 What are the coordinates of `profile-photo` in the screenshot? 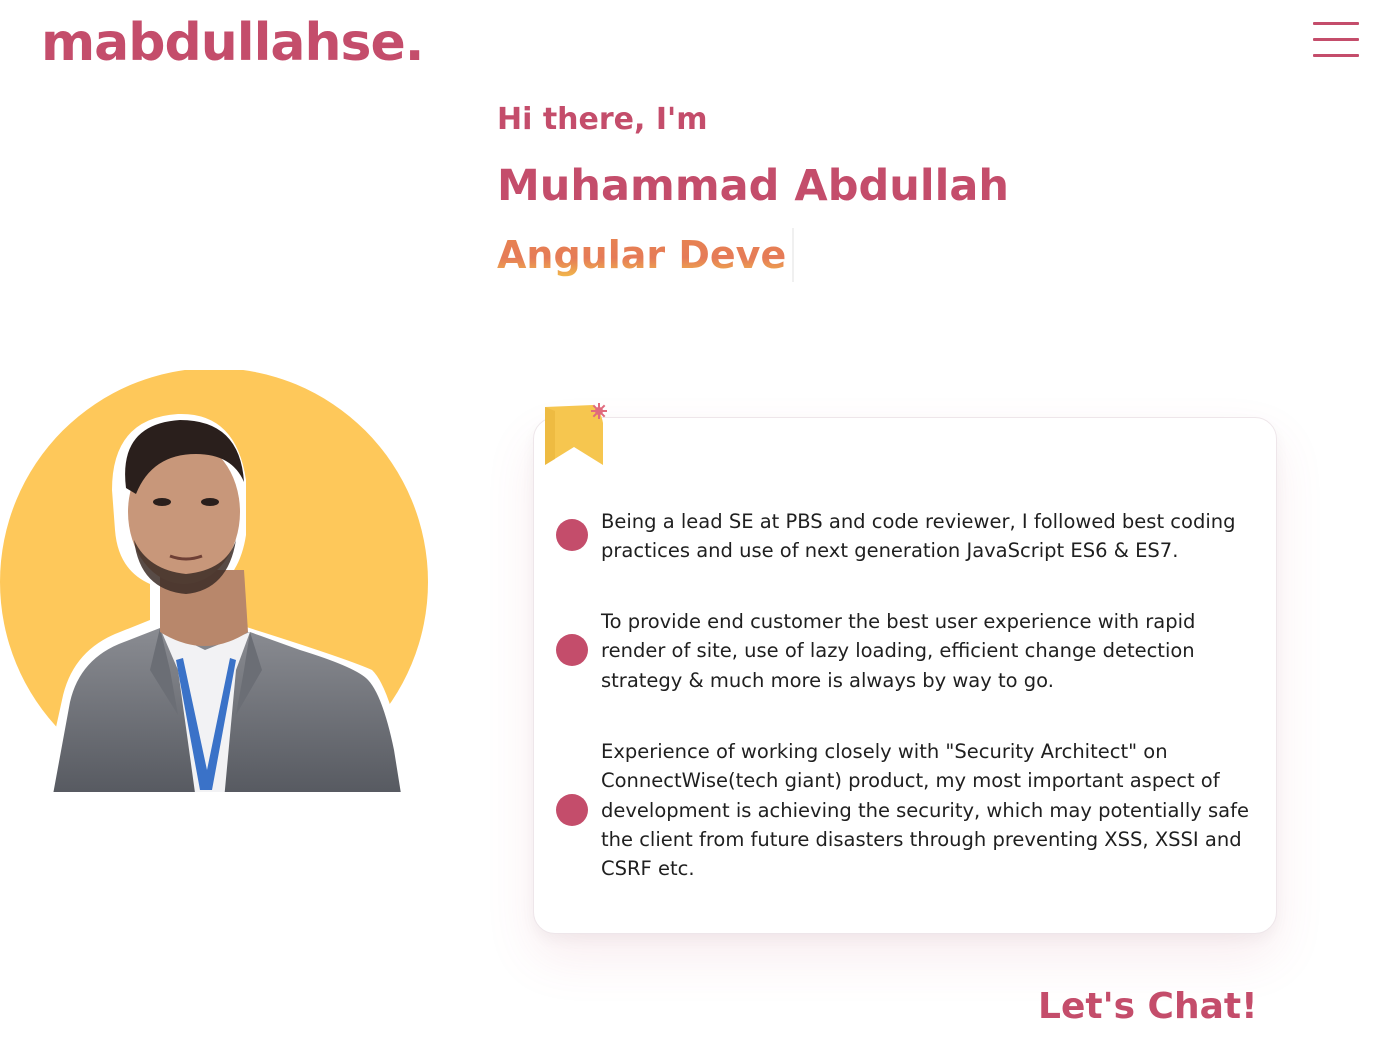 It's located at (214, 581).